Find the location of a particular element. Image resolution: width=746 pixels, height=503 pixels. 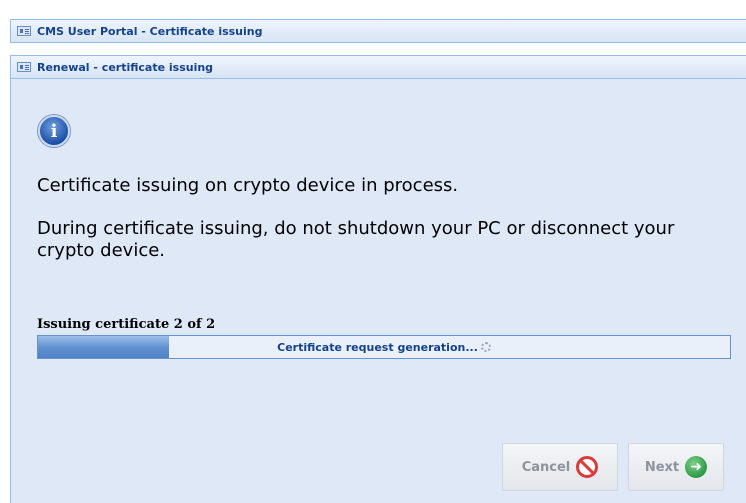

arrow-right-circle-icon: ➜ is located at coordinates (696, 467).